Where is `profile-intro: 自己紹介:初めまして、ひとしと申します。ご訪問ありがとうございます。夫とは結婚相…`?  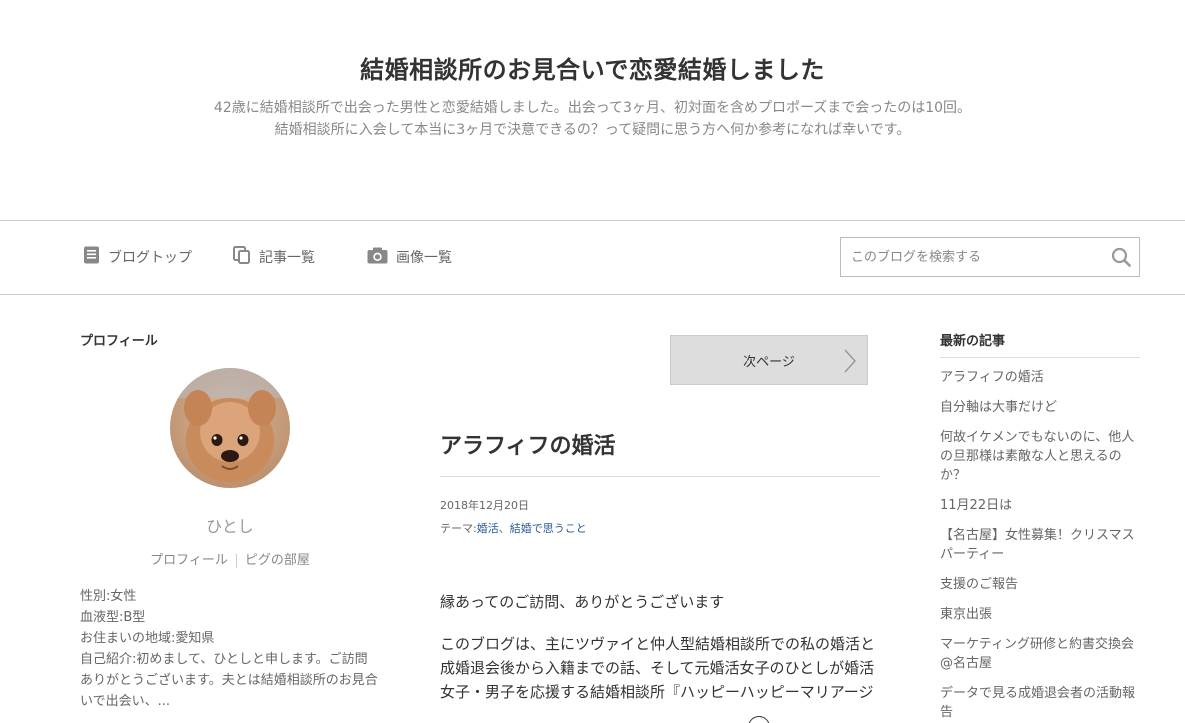
profile-intro: 自己紹介:初めまして、ひとしと申します。ご訪問ありがとうございます。夫とは結婚相… is located at coordinates (229, 680).